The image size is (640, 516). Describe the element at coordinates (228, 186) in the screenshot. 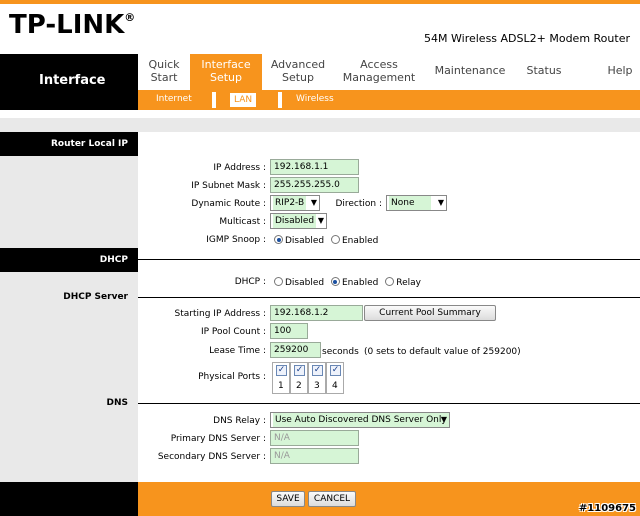

I see `subnet-mask-label: IP Subnet Mask :` at that location.